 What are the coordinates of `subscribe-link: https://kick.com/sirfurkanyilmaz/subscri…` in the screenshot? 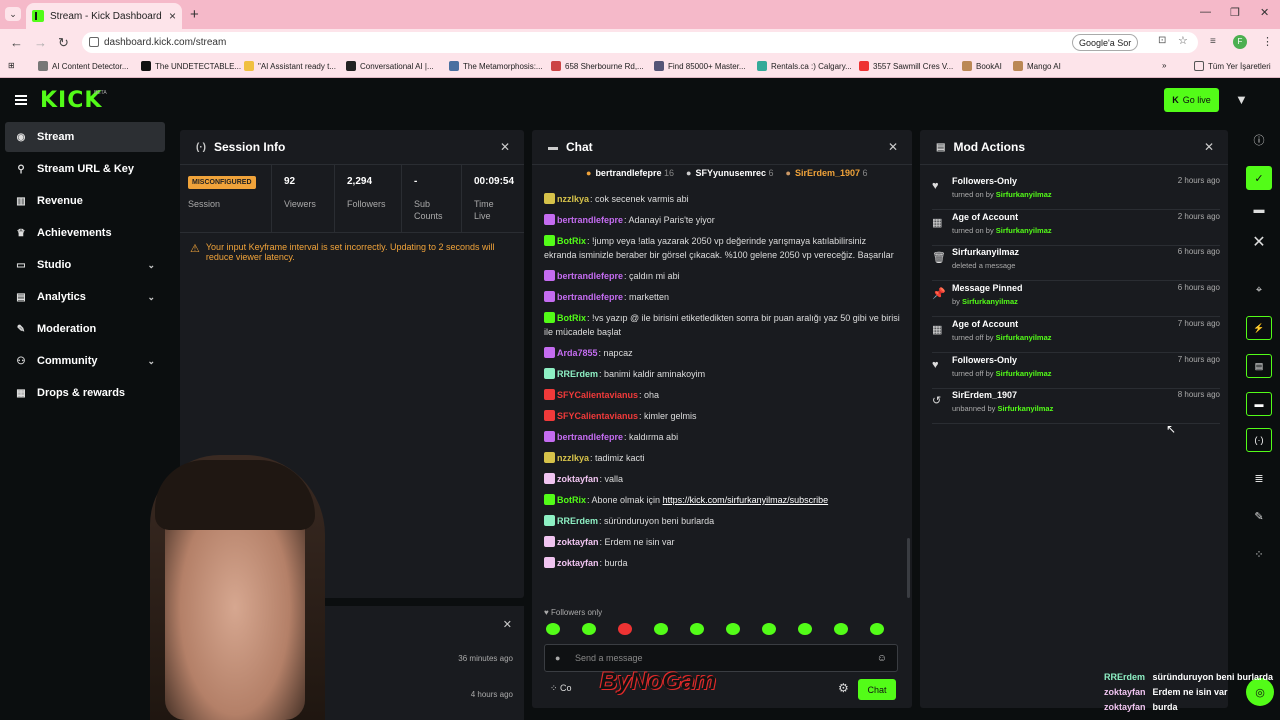 It's located at (746, 500).